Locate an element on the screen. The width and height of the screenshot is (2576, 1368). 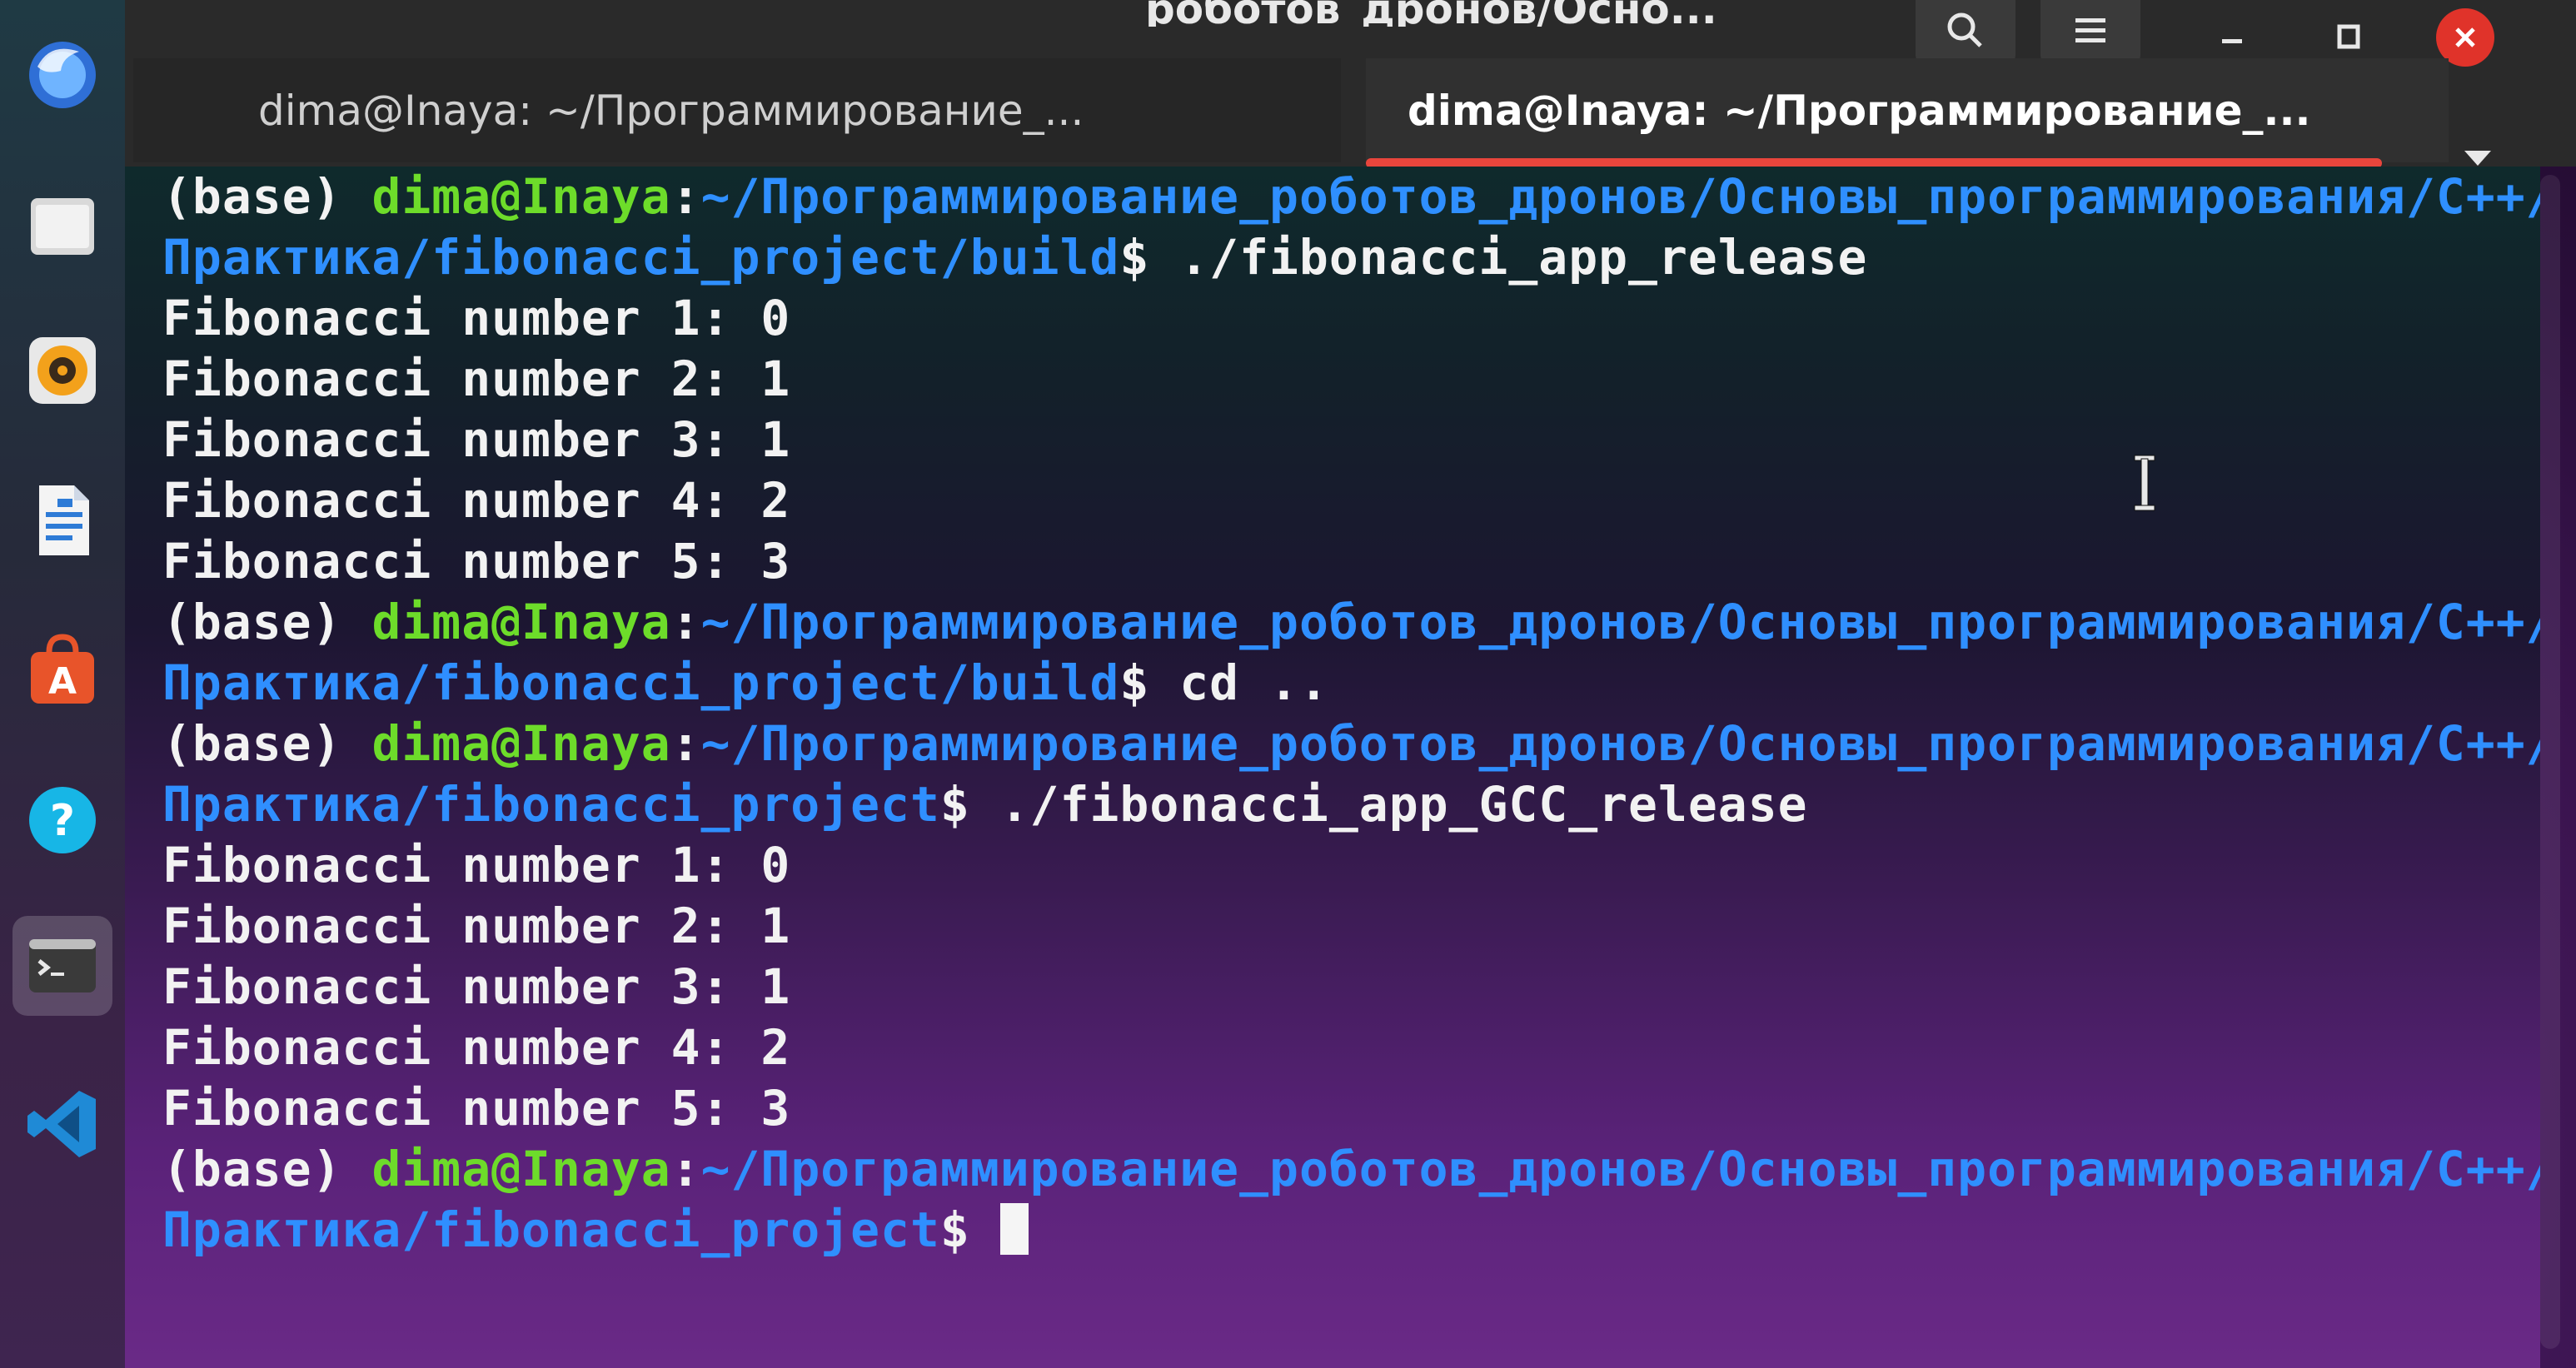
terminal-icon is located at coordinates (63, 965).